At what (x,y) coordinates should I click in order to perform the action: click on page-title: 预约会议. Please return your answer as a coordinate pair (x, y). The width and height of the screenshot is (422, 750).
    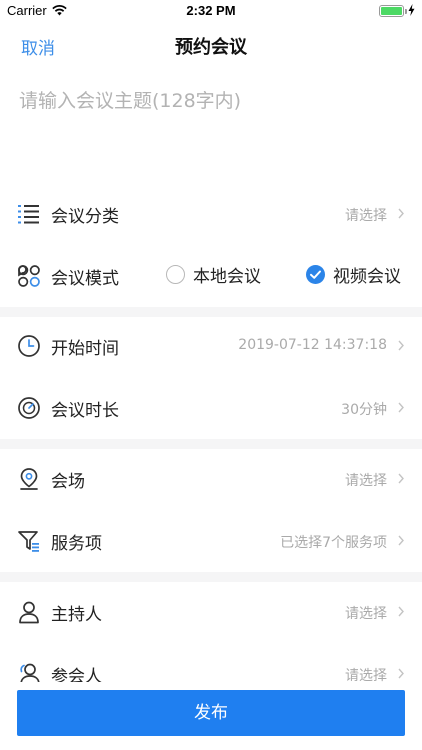
    Looking at the image, I should click on (211, 47).